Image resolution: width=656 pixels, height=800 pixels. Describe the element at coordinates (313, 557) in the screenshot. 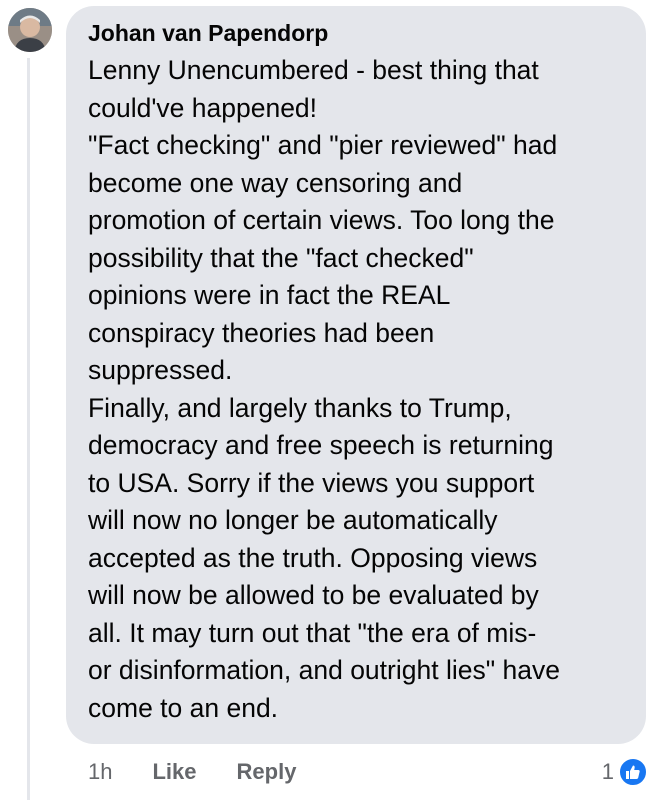

I see `comment-line: accepted as the truth. Opposing views` at that location.